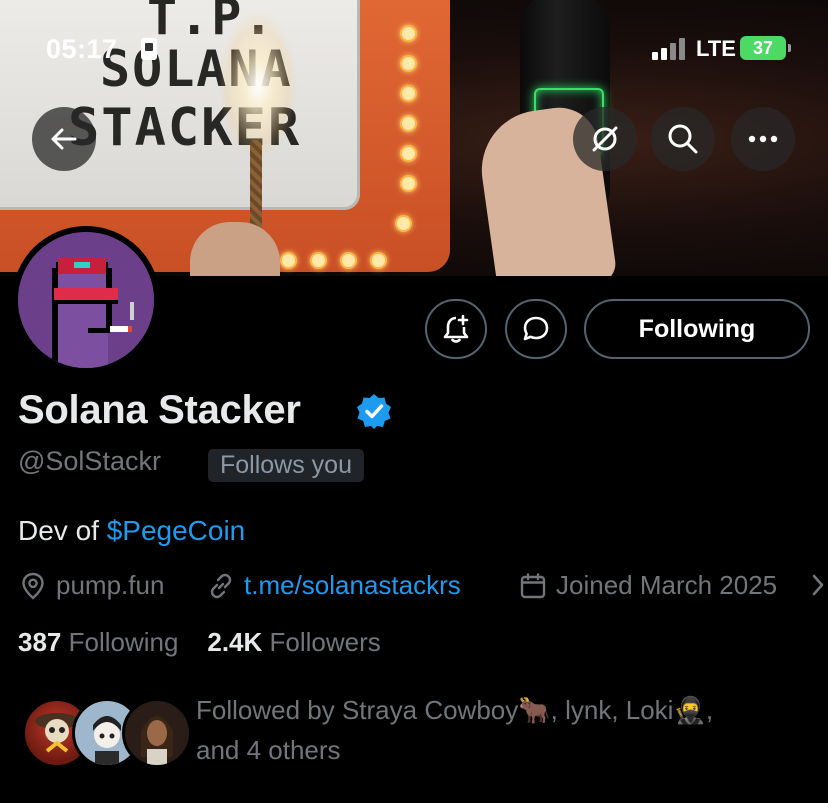 The height and width of the screenshot is (803, 828). Describe the element at coordinates (268, 750) in the screenshot. I see `followed-by-line-2: and 4 others` at that location.